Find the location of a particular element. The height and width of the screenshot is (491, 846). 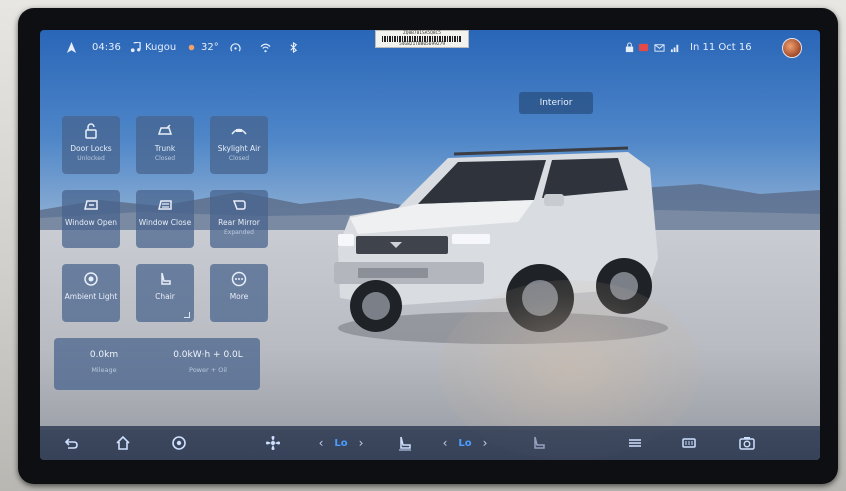

outside-temperature: 32° is located at coordinates (202, 47).